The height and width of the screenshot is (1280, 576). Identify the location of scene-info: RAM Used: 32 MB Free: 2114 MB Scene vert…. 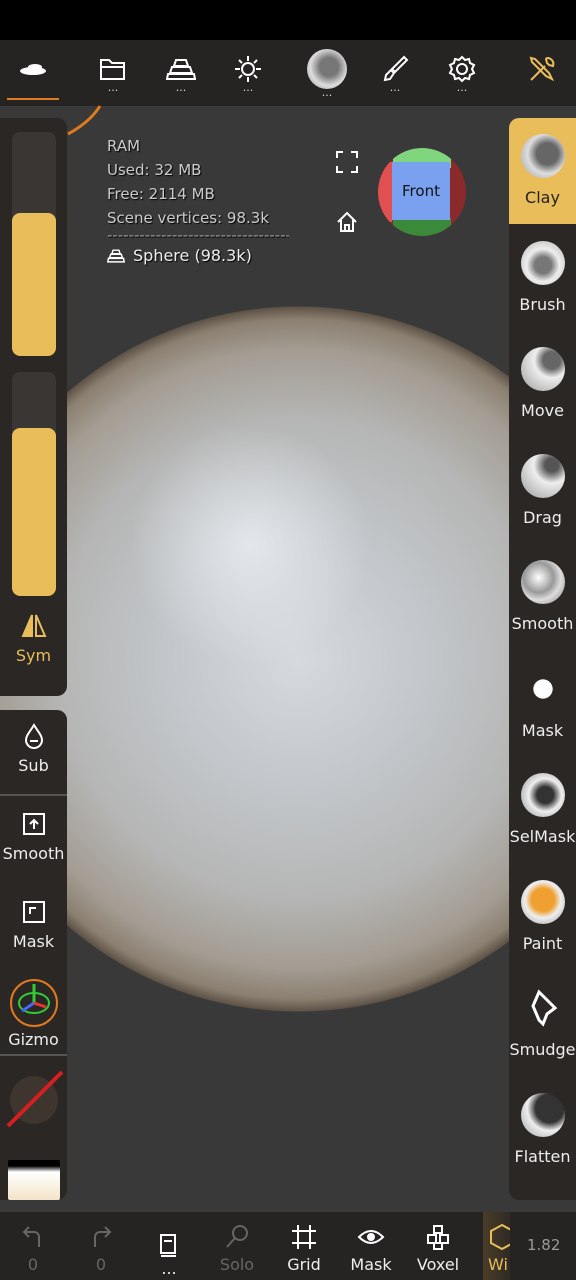
(198, 201).